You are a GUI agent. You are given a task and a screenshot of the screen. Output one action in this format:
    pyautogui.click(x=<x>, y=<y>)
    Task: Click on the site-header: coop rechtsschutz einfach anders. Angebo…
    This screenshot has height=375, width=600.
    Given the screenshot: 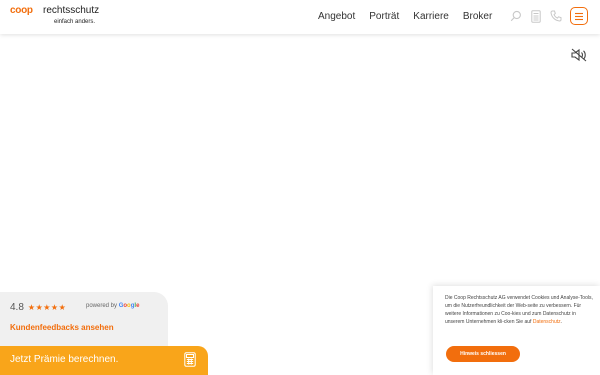 What is the action you would take?
    pyautogui.click(x=300, y=17)
    